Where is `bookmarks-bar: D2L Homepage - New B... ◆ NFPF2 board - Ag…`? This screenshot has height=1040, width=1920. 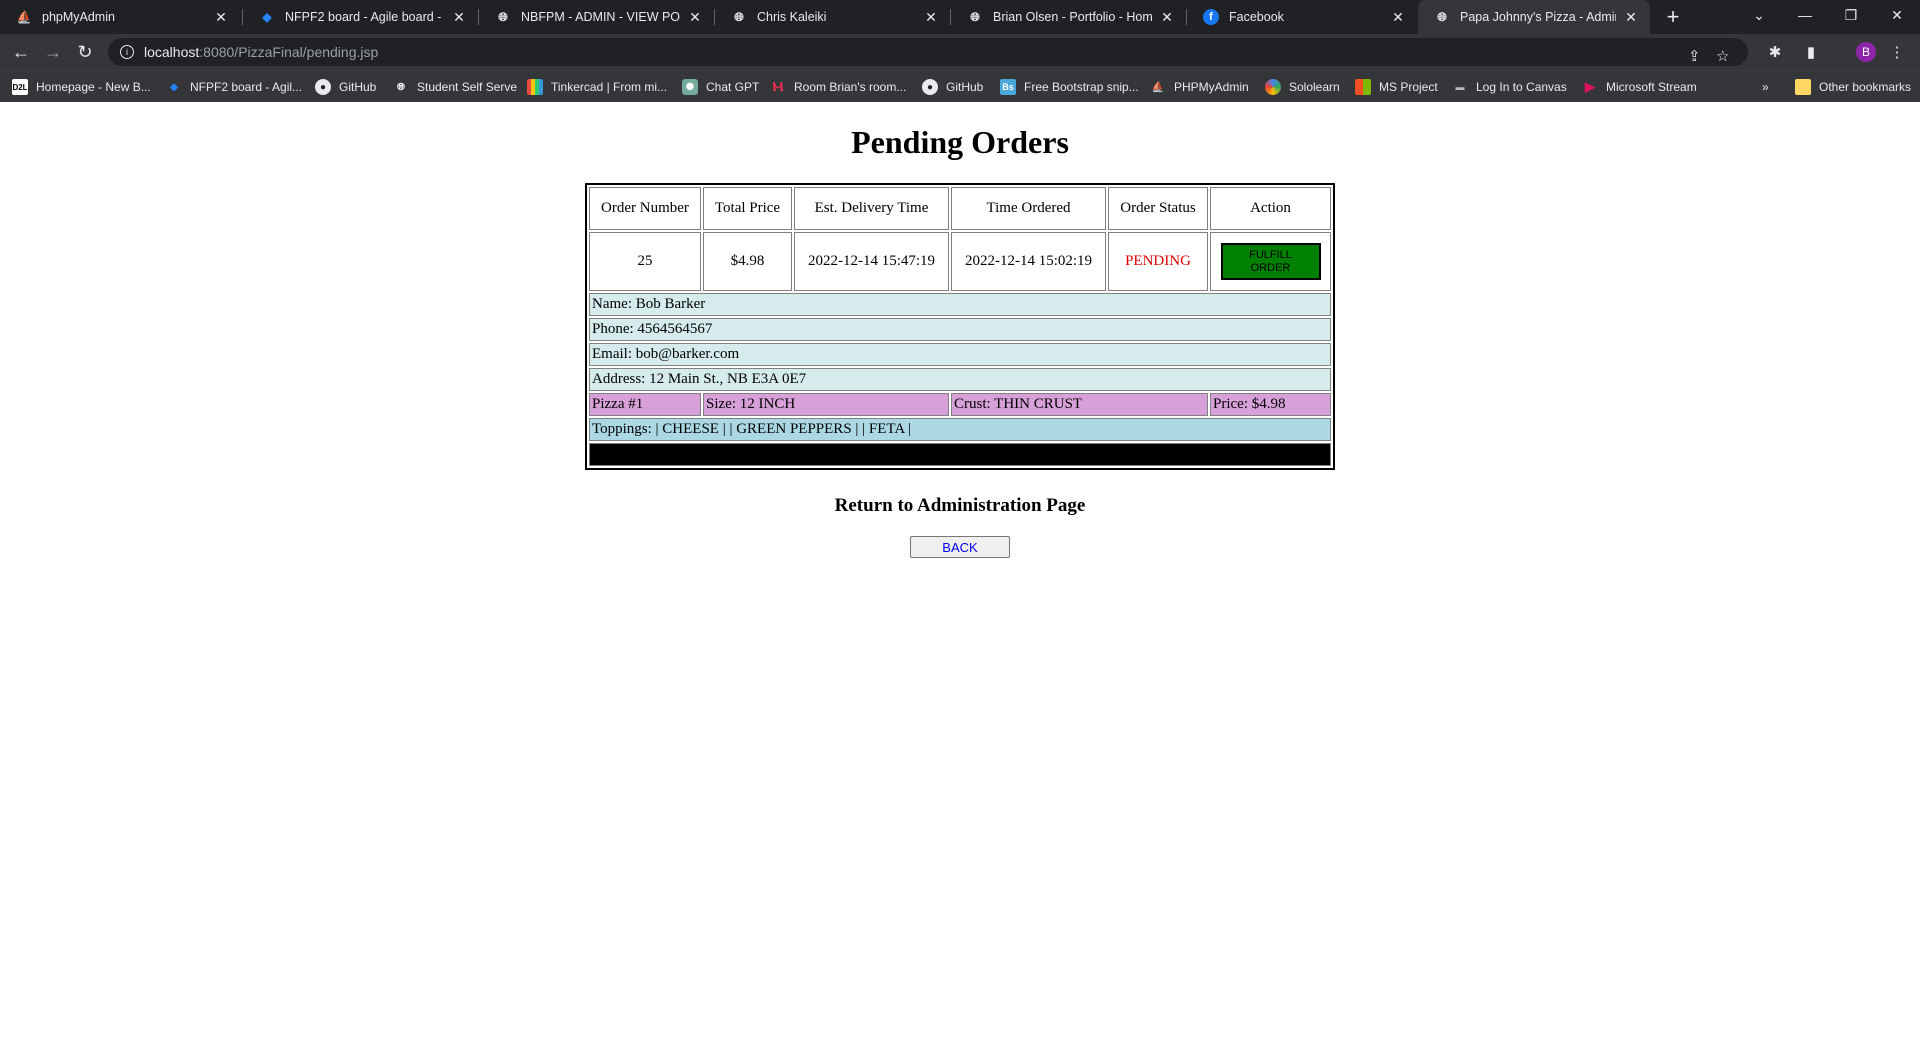 bookmarks-bar: D2L Homepage - New B... ◆ NFPF2 board - Ag… is located at coordinates (960, 86).